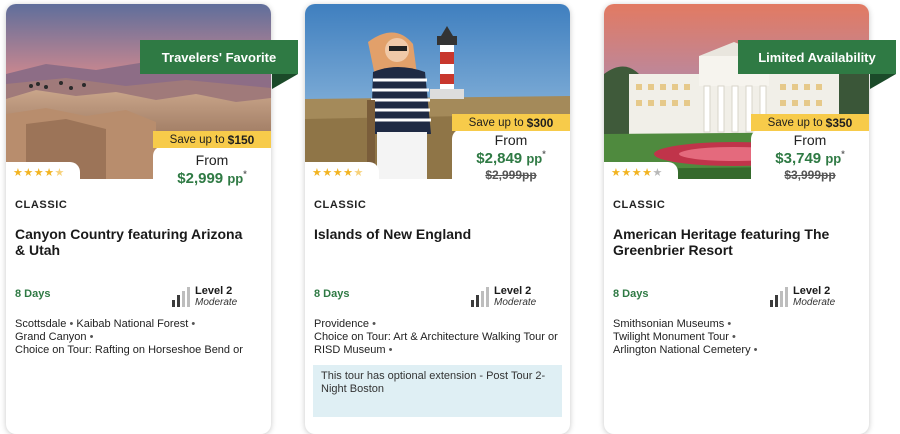 The image size is (900, 434). Describe the element at coordinates (219, 64) in the screenshot. I see `travelers-favorite-badge: Travelers' Favorite` at that location.